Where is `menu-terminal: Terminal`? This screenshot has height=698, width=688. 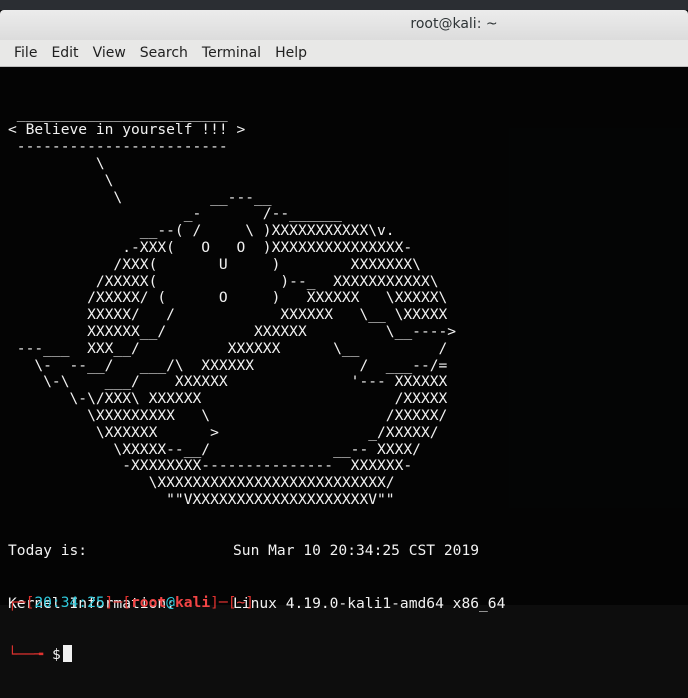
menu-terminal: Terminal is located at coordinates (231, 53).